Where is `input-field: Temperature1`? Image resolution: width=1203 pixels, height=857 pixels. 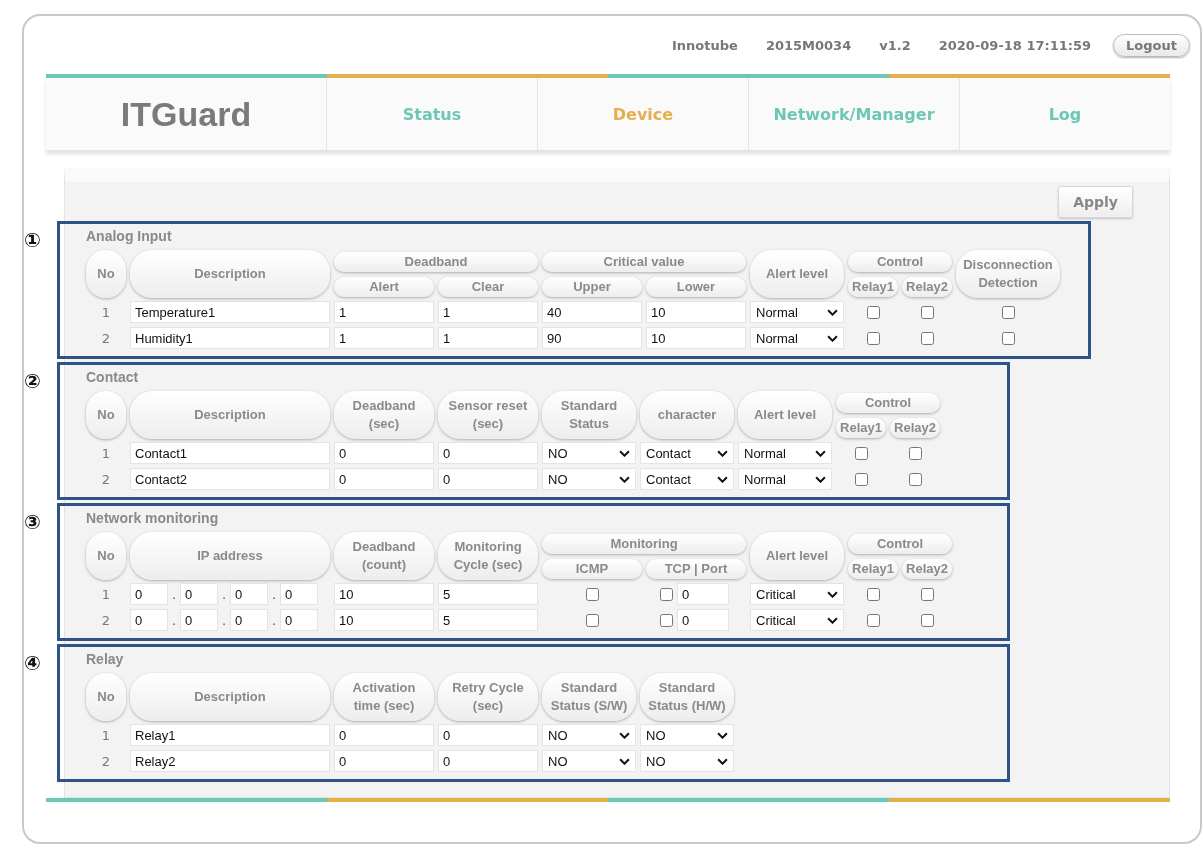
input-field: Temperature1 is located at coordinates (230, 312).